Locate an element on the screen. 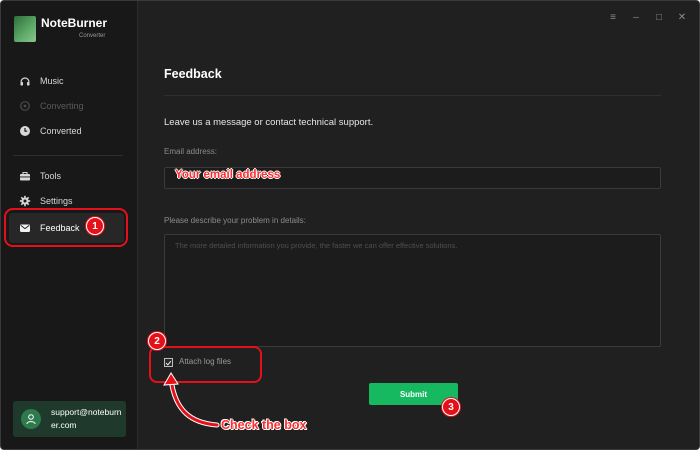 The image size is (700, 450). account-card: support@noteburner.com is located at coordinates (69, 419).